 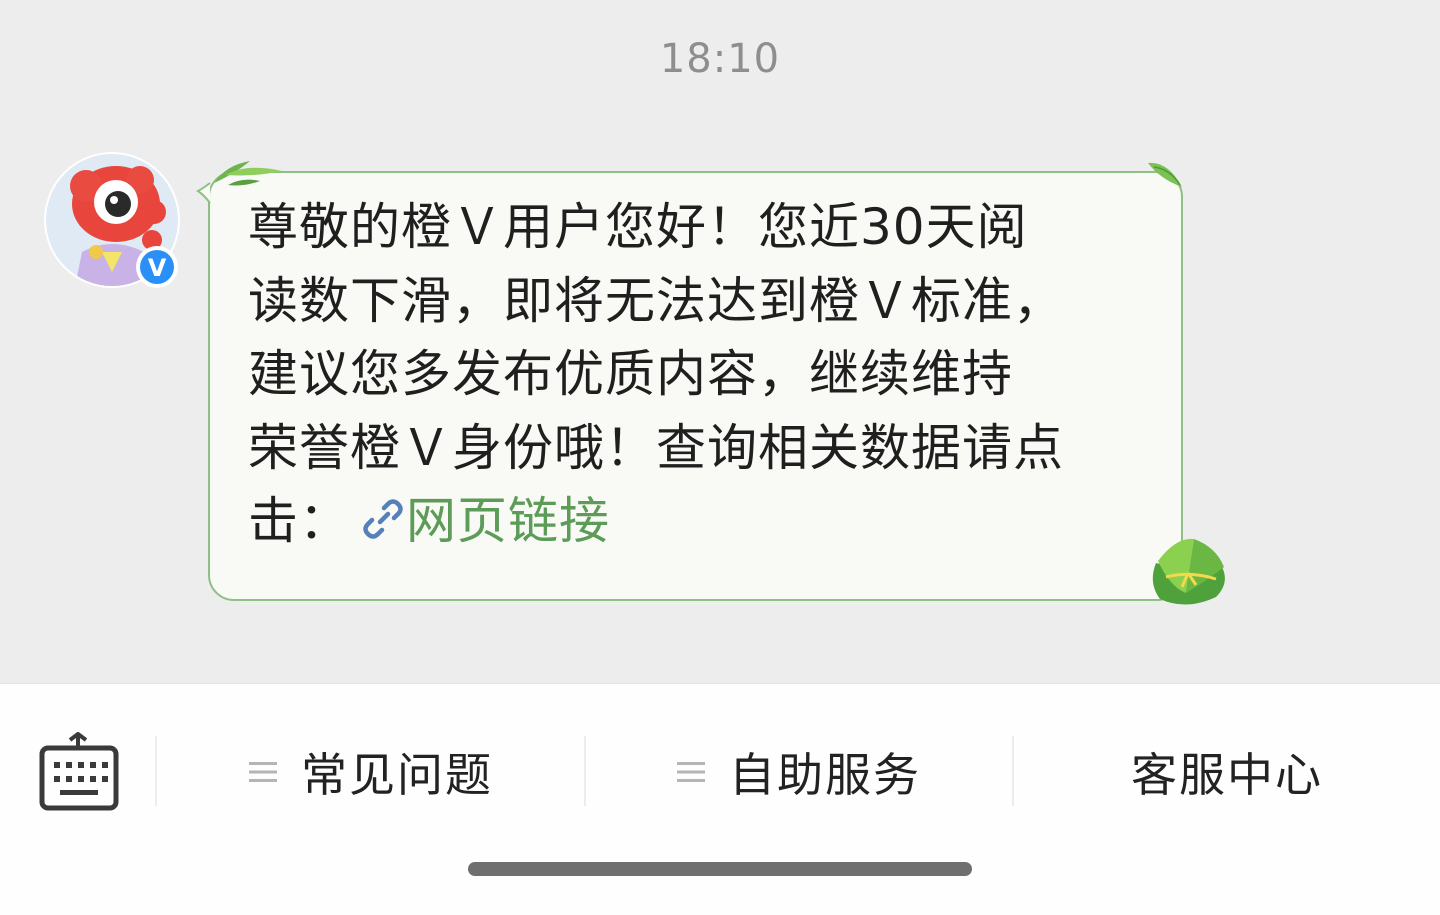 What do you see at coordinates (630, 374) in the screenshot?
I see `message-line: 建议您多发布优质内容，继续维持` at bounding box center [630, 374].